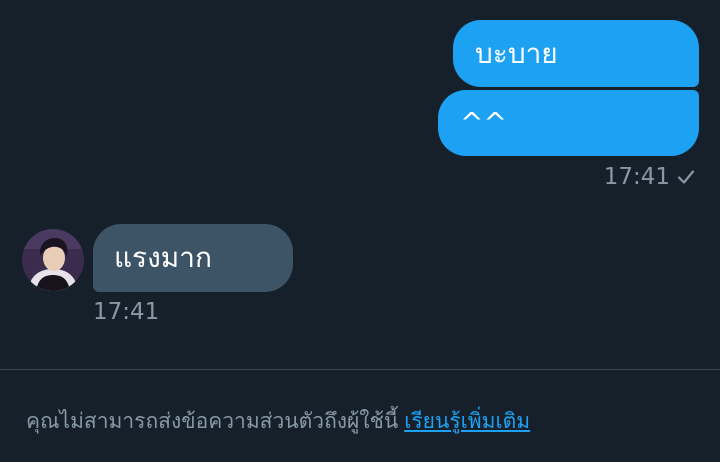 This screenshot has height=462, width=720. Describe the element at coordinates (483, 122) in the screenshot. I see `message-text: ^^` at that location.